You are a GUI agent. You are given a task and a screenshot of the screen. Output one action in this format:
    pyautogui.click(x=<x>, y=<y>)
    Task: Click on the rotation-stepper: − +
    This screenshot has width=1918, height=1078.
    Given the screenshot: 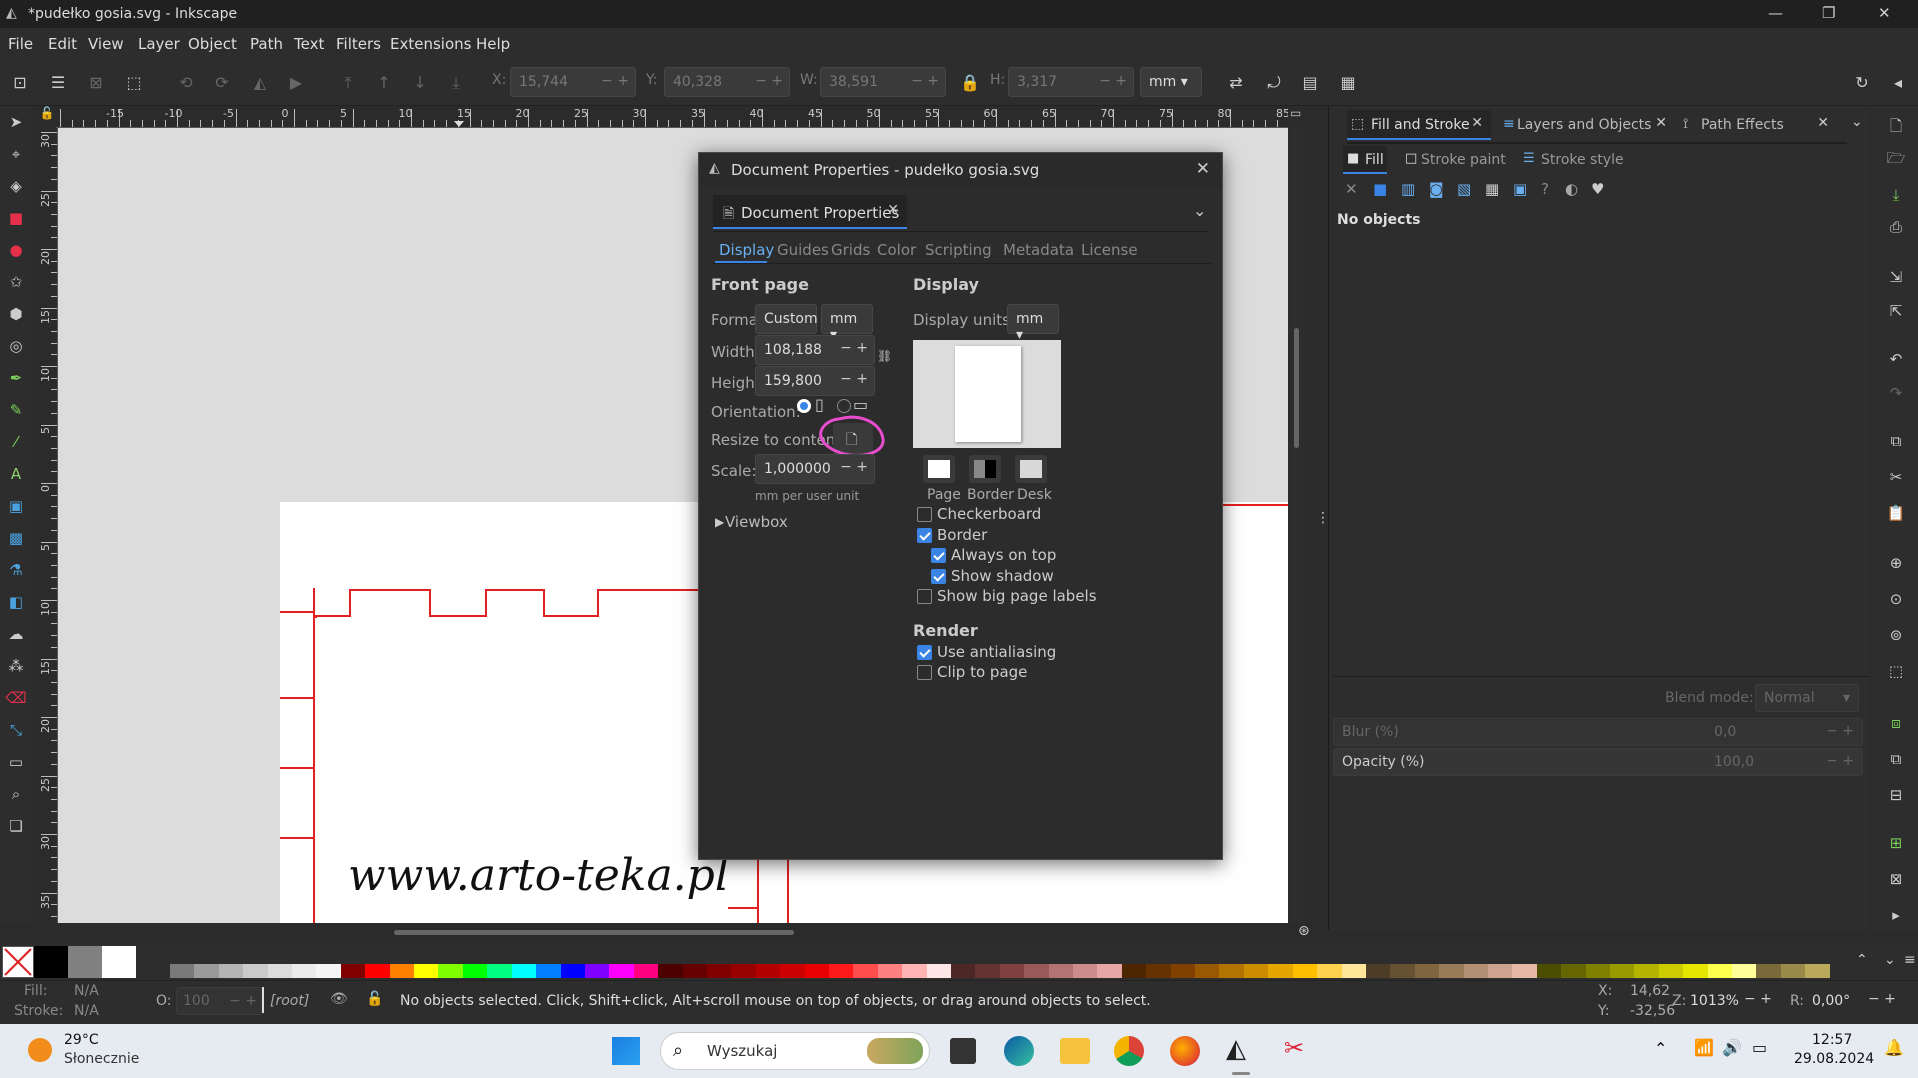 What is the action you would take?
    pyautogui.click(x=1882, y=999)
    